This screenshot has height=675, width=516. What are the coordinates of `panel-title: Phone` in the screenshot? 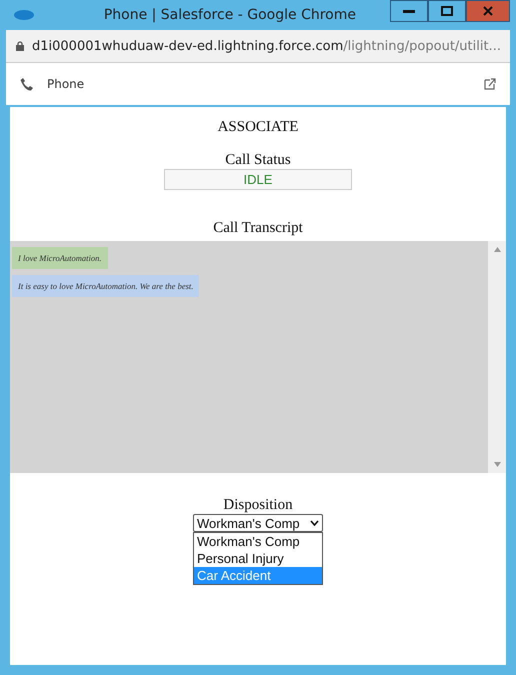 It's located at (66, 84).